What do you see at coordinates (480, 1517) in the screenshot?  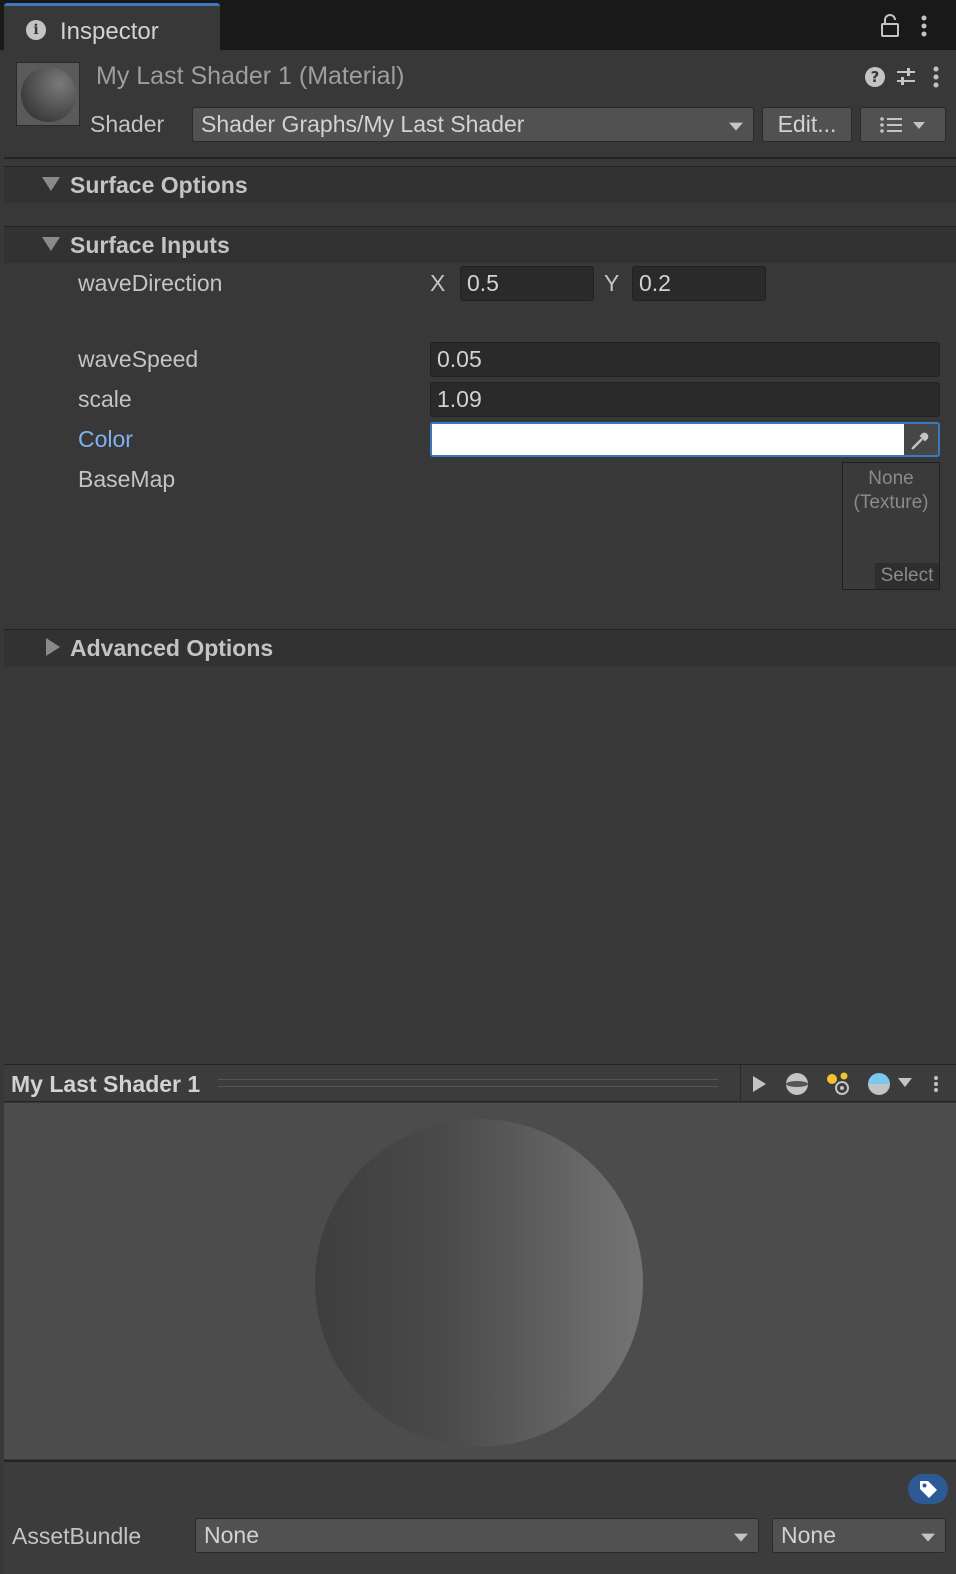 I see `footer-panel` at bounding box center [480, 1517].